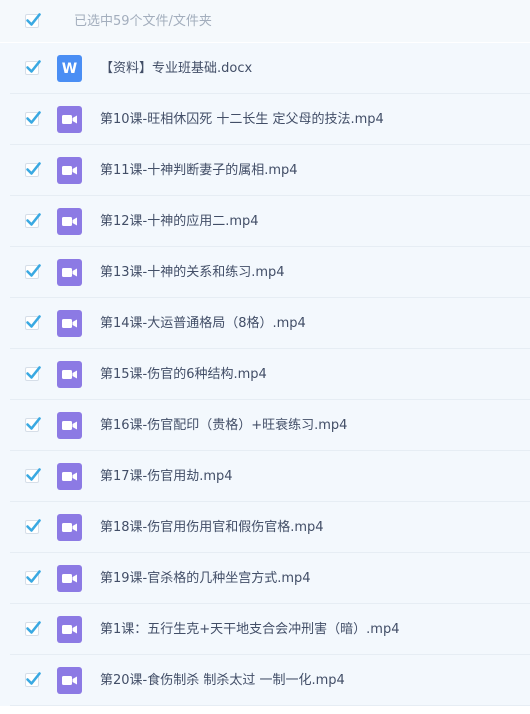  I want to click on file-name: 第15课-伤官的6种结构.mp4, so click(183, 374).